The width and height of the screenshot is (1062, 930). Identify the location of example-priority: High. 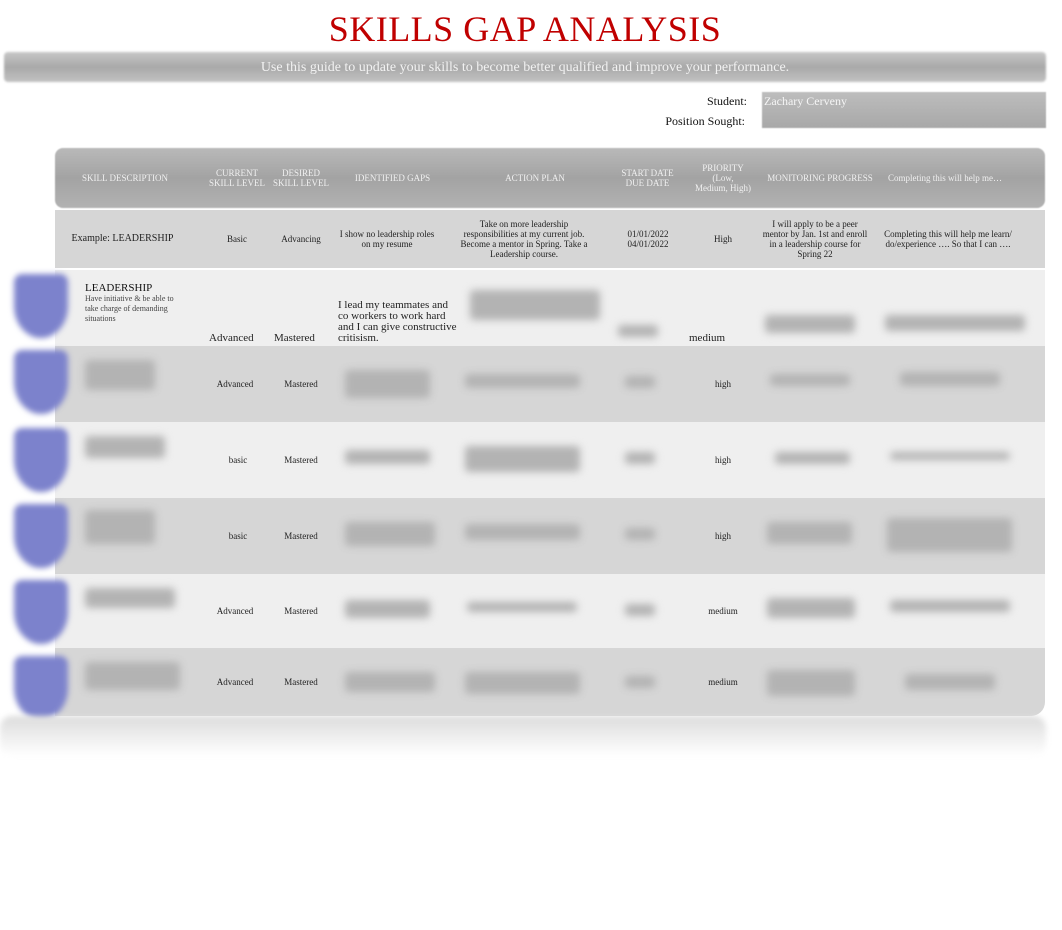
(723, 239).